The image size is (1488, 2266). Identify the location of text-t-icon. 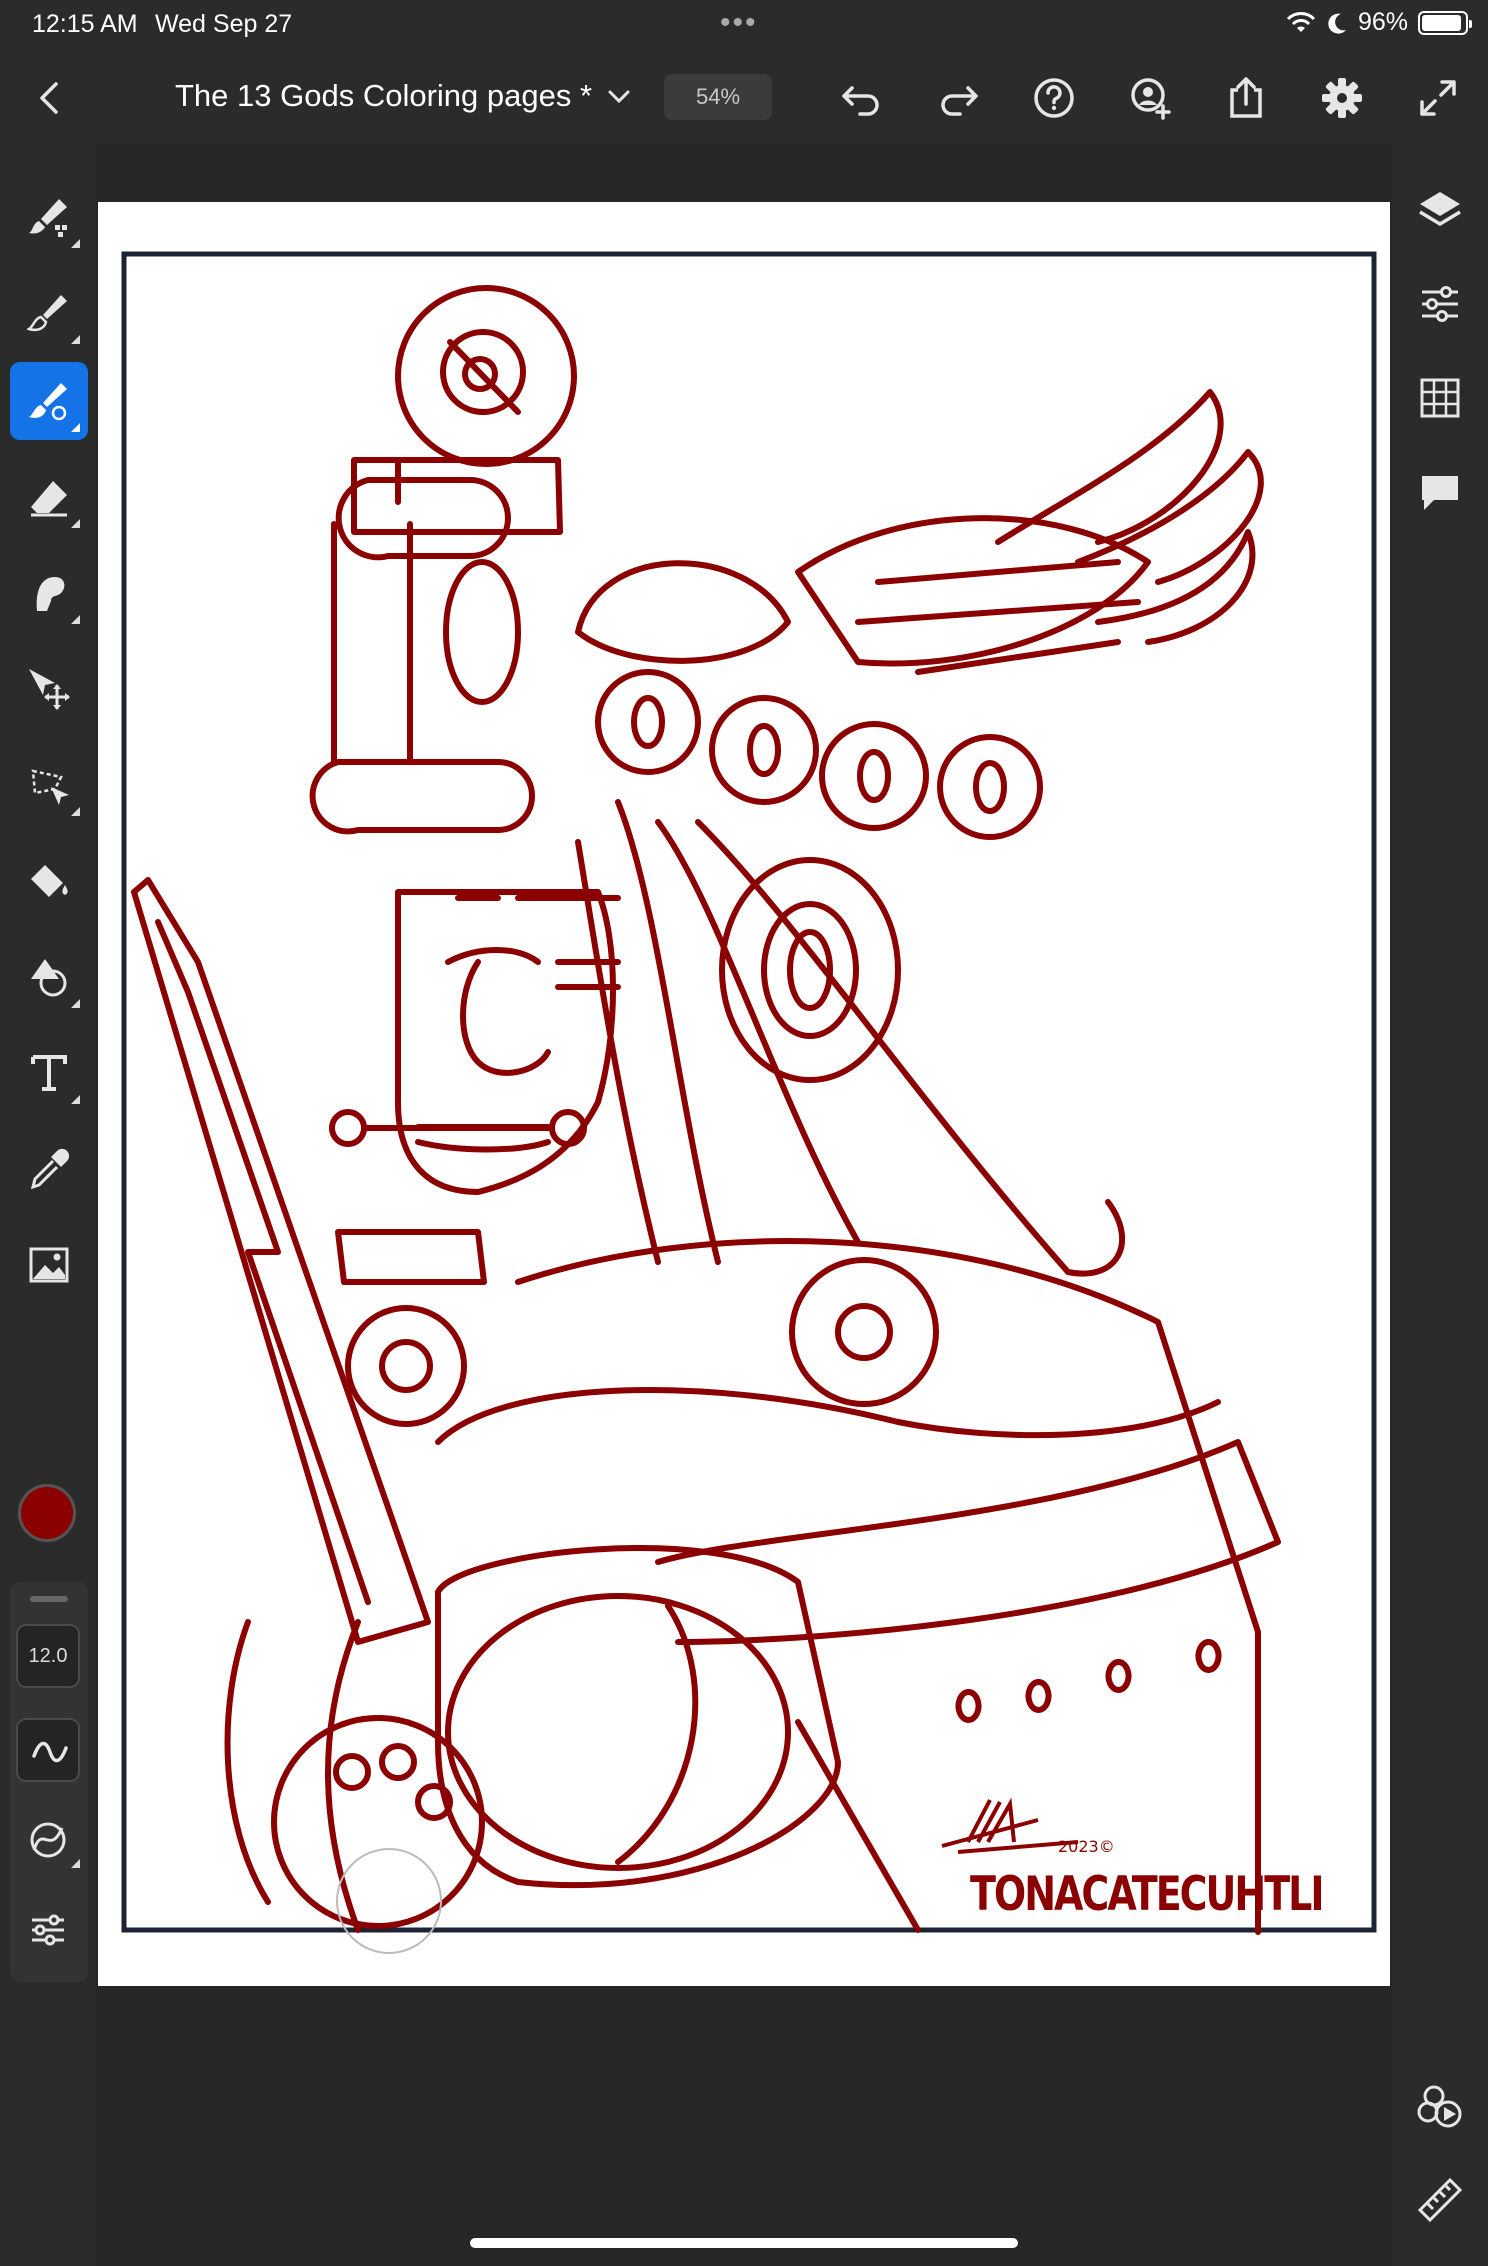
(49, 1073).